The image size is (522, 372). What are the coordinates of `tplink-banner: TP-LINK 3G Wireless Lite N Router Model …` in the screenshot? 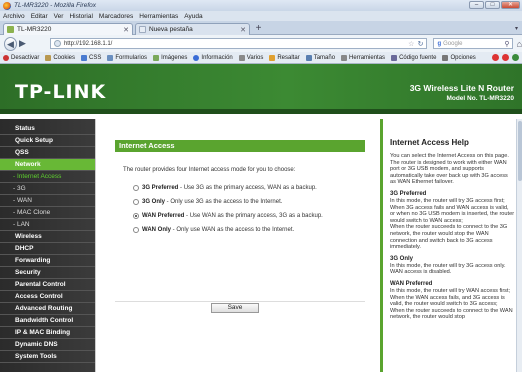 It's located at (261, 89).